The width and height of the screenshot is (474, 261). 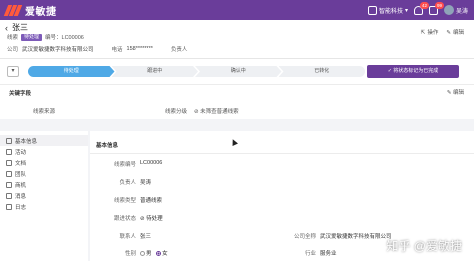 I want to click on phone-label: 电话, so click(x=117, y=50).